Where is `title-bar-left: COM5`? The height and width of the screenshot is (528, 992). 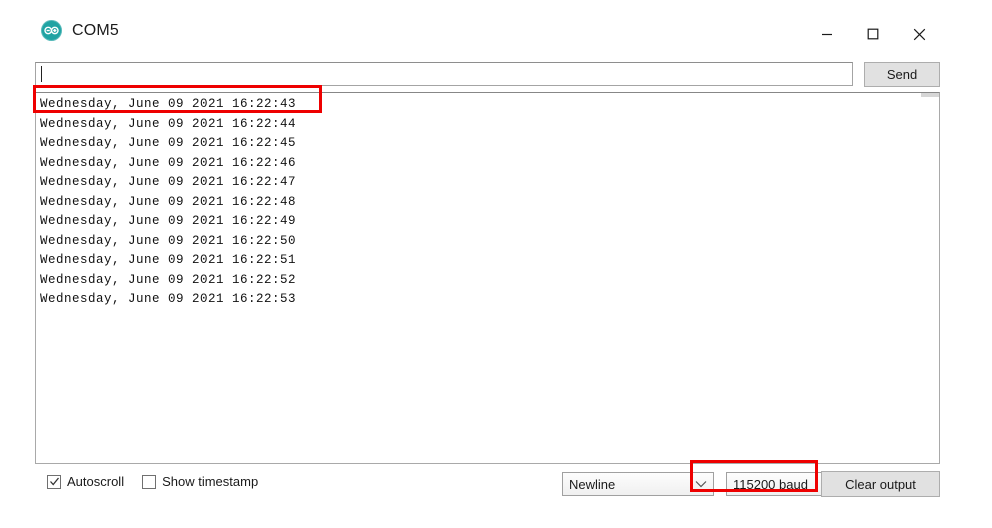 title-bar-left: COM5 is located at coordinates (80, 30).